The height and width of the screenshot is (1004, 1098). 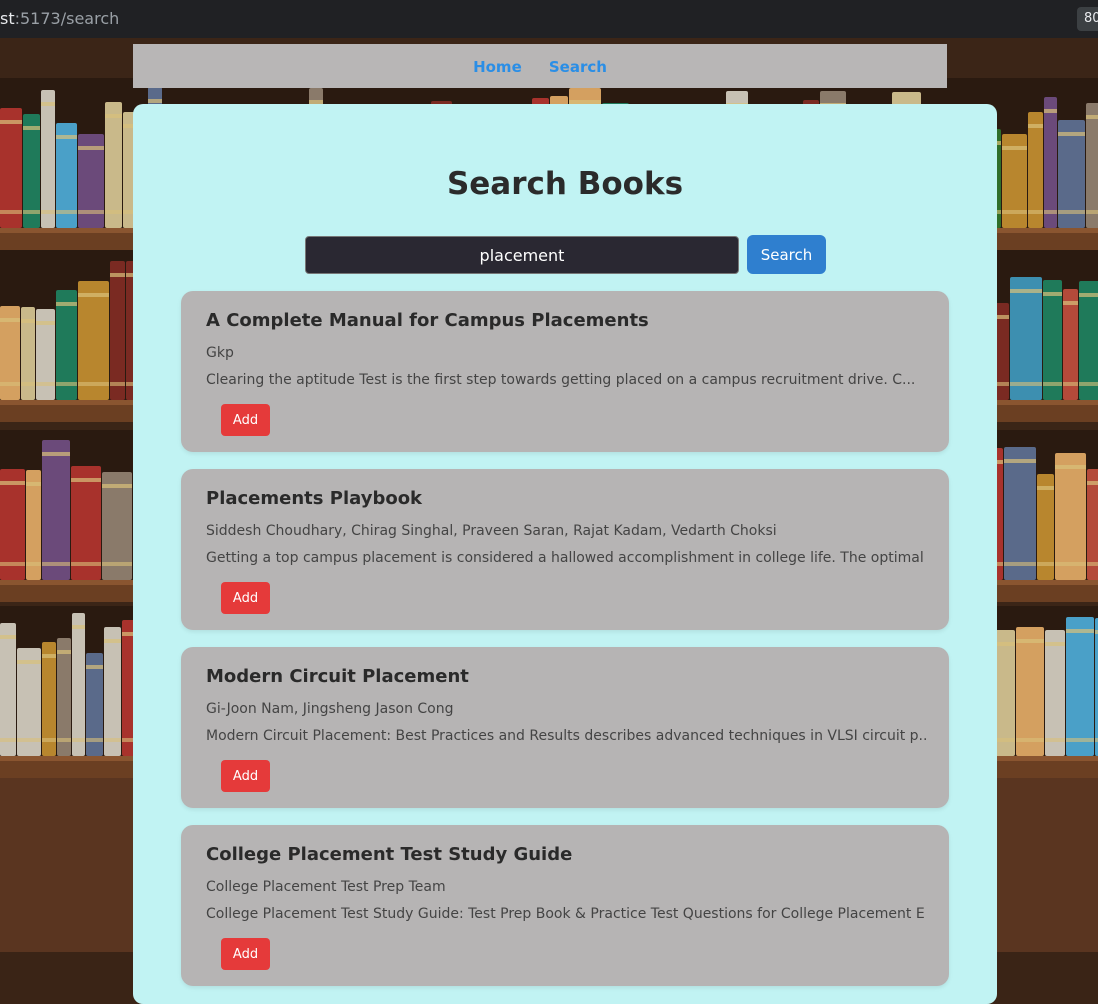 I want to click on url-text: st:5173/search, so click(x=59, y=18).